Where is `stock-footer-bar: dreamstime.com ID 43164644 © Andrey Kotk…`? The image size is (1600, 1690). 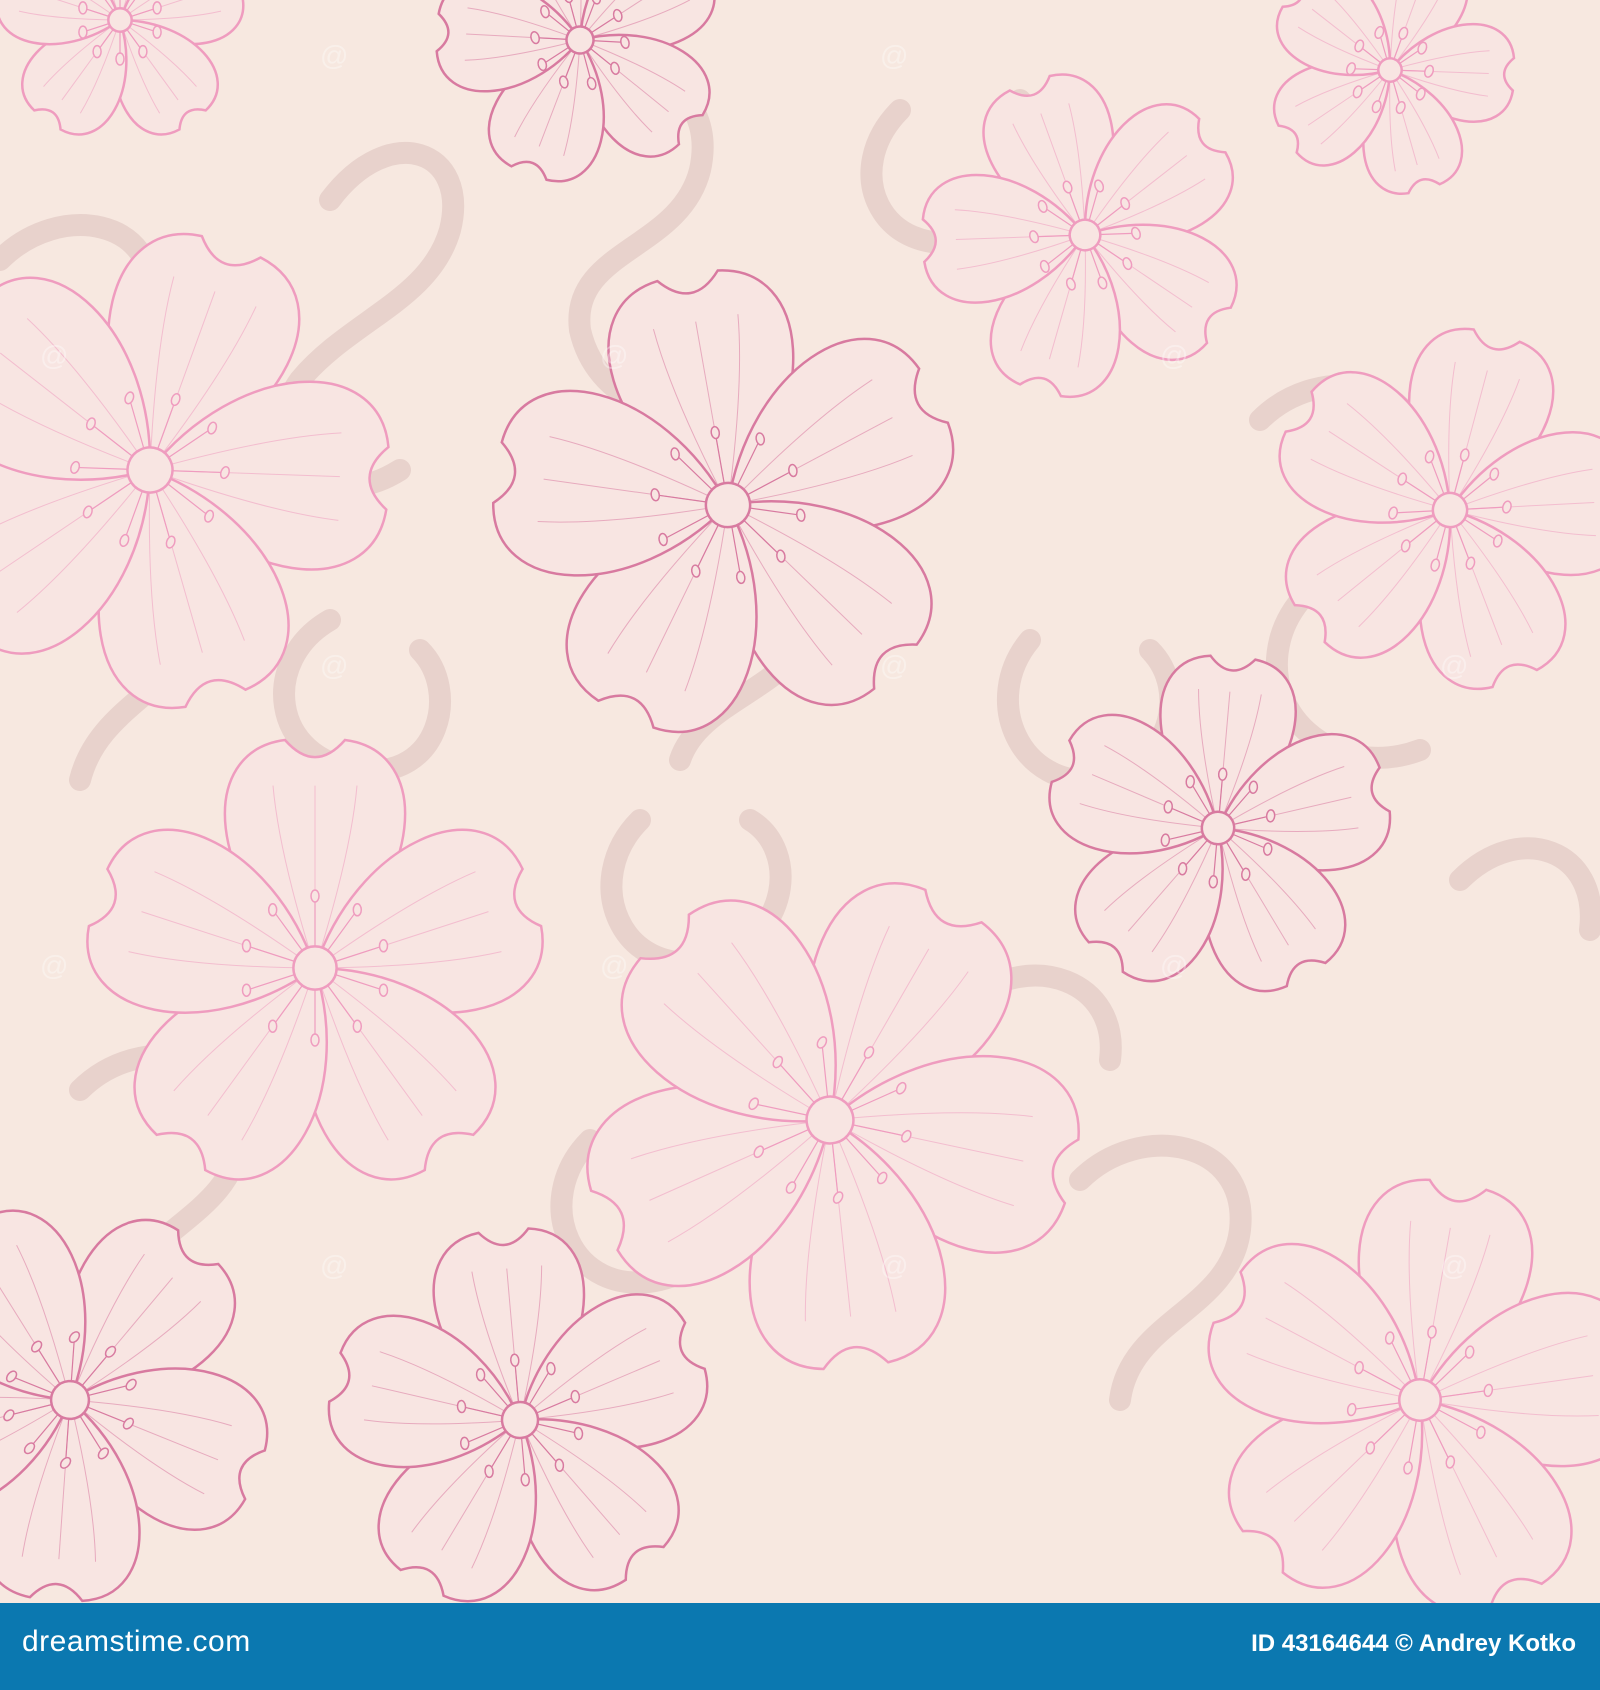 stock-footer-bar: dreamstime.com ID 43164644 © Andrey Kotk… is located at coordinates (800, 1646).